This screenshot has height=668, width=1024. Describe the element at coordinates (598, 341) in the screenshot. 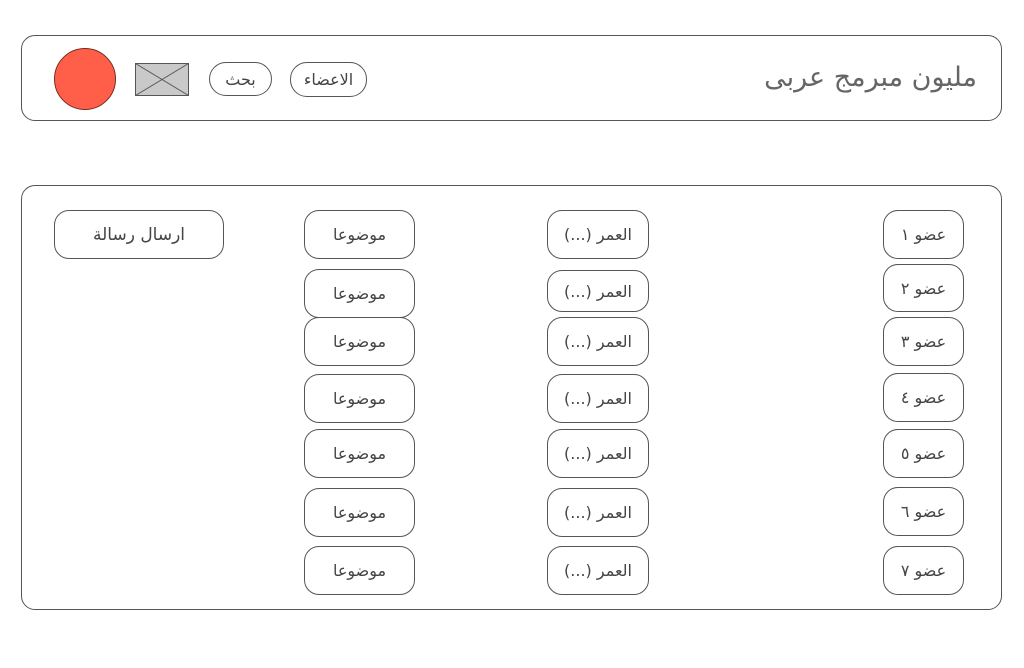

I see `member-age-3: العمر (...)` at that location.